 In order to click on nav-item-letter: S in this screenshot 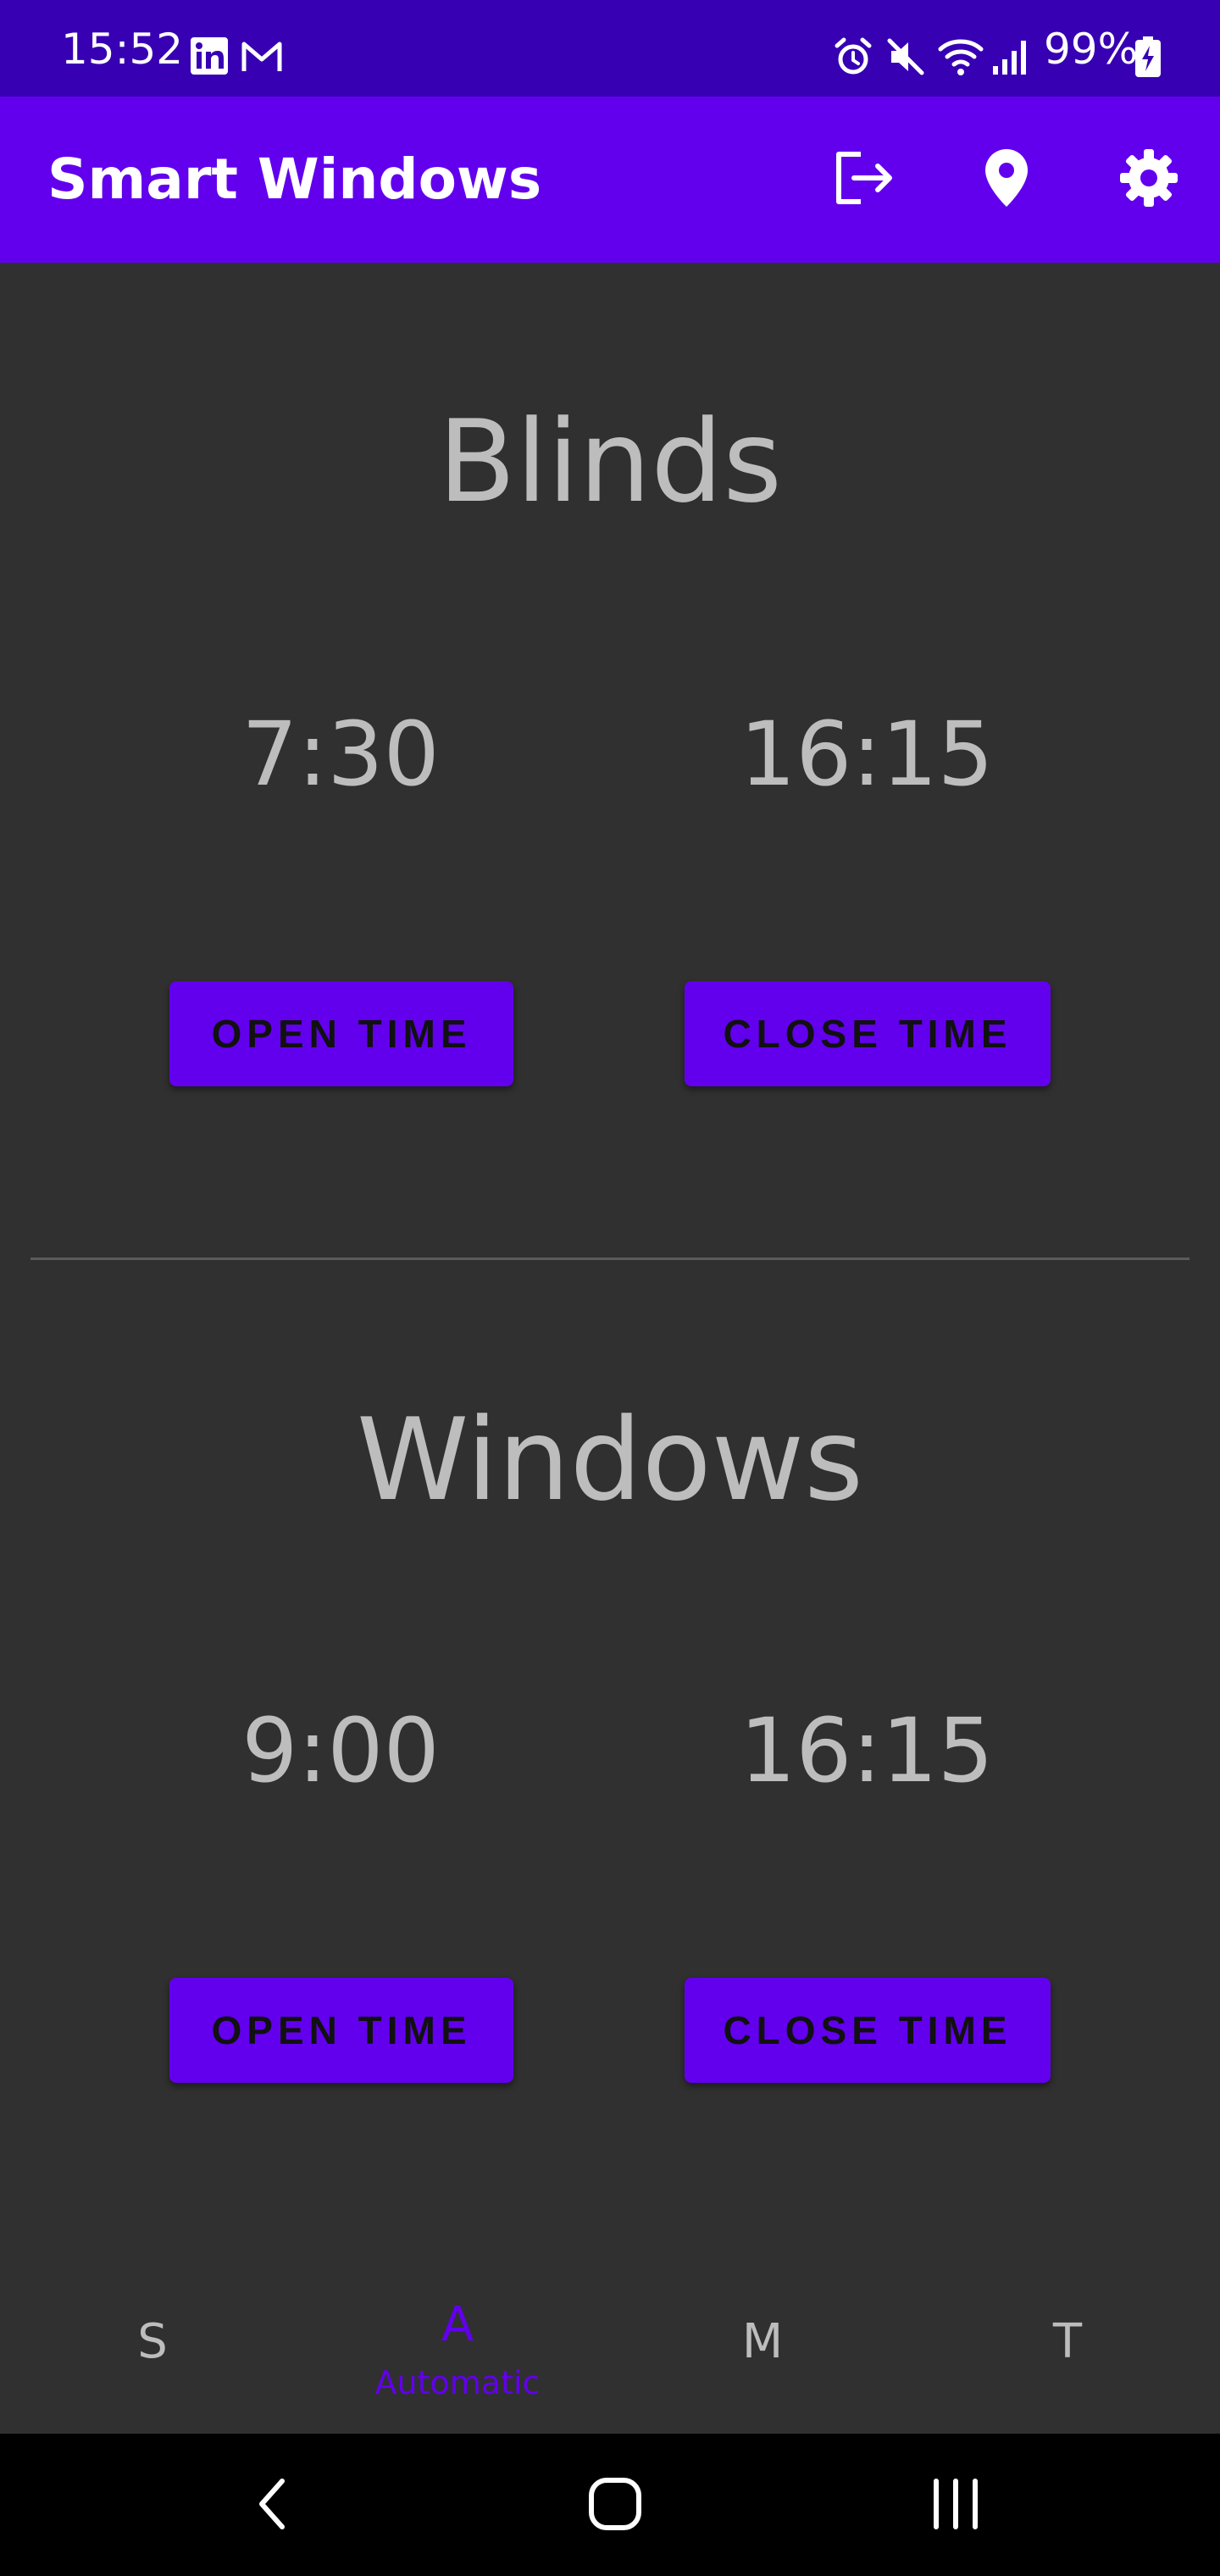, I will do `click(152, 2341)`.